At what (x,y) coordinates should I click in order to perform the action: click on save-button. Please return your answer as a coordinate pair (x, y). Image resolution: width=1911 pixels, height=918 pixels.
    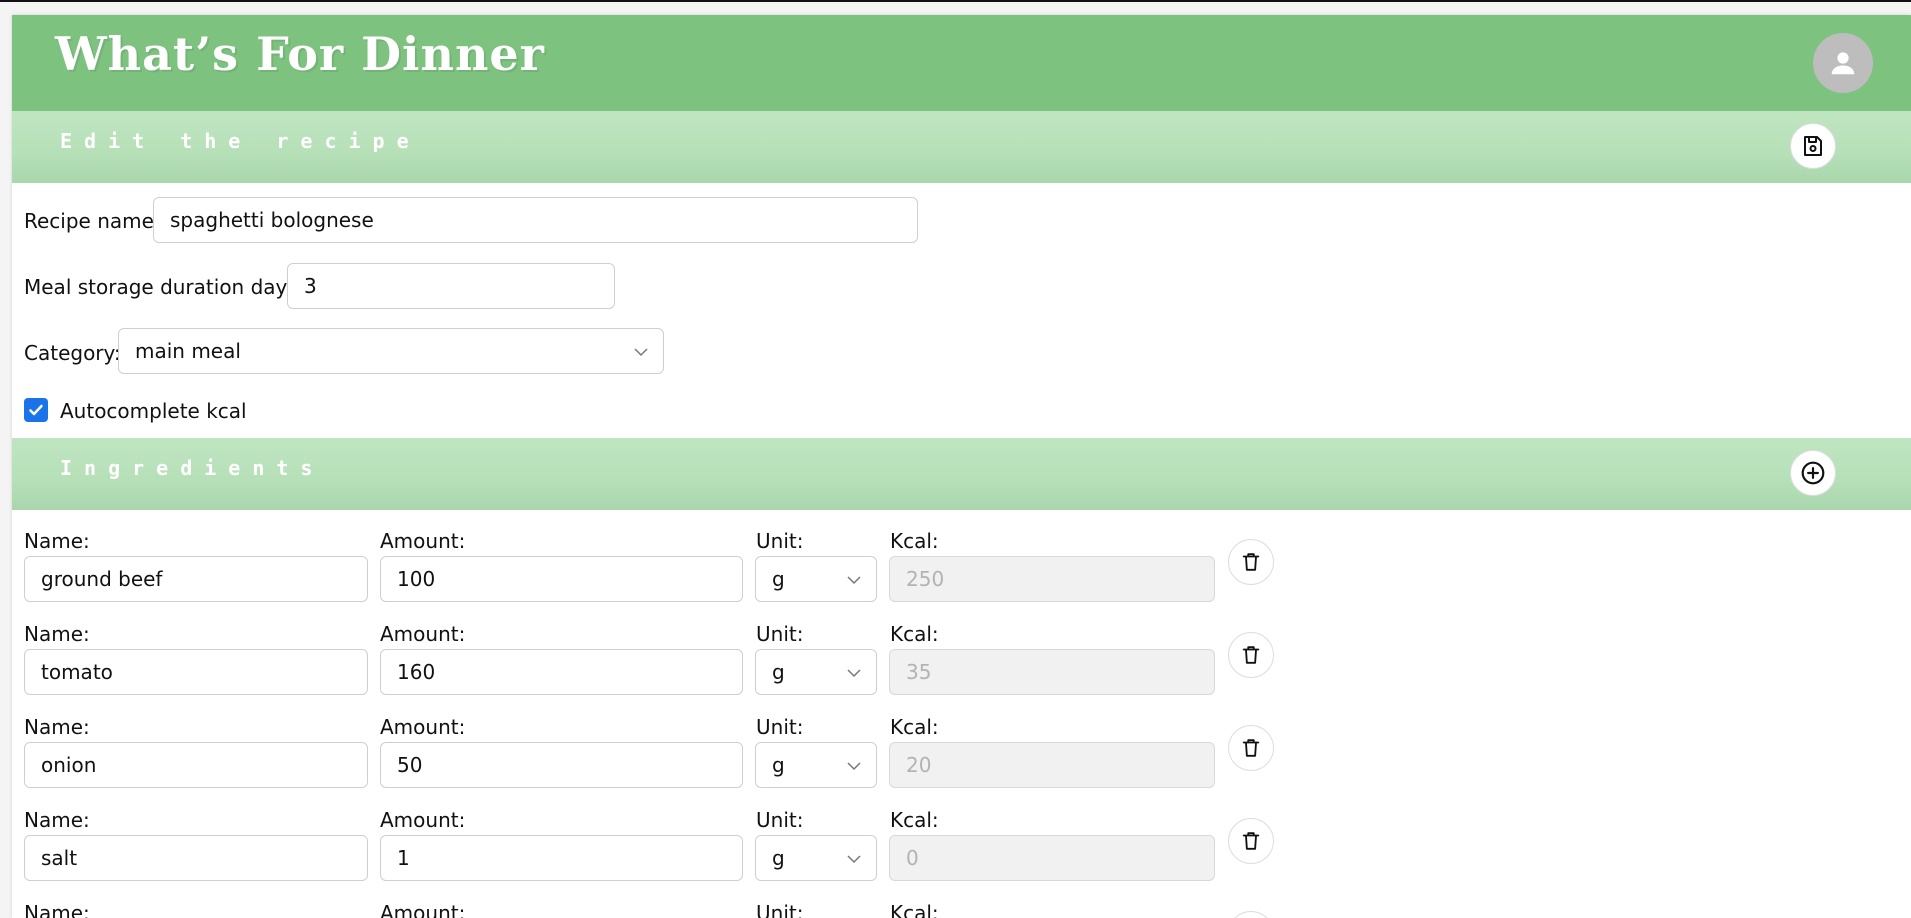
    Looking at the image, I should click on (1813, 146).